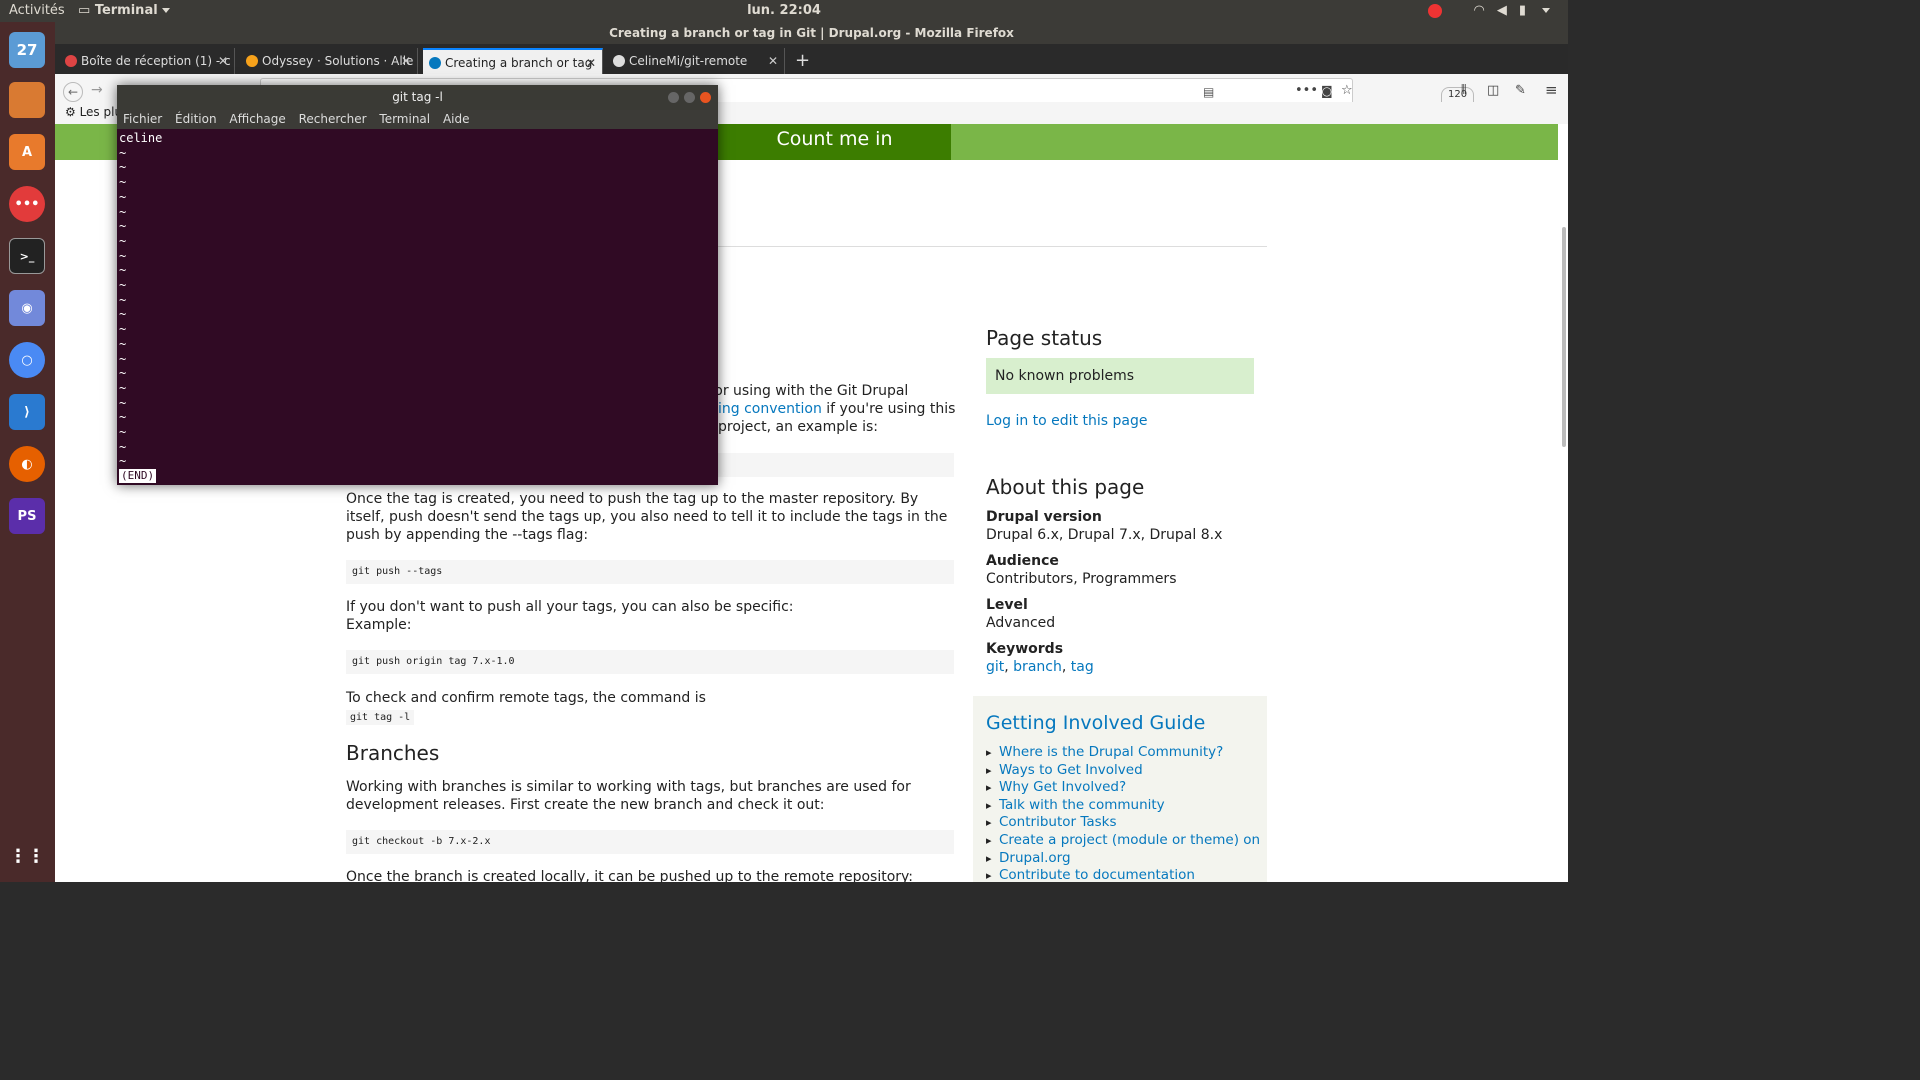 This screenshot has height=1080, width=1920. Describe the element at coordinates (1488, 10) in the screenshot. I see `system-tray: ◠ ◀ ▮` at that location.